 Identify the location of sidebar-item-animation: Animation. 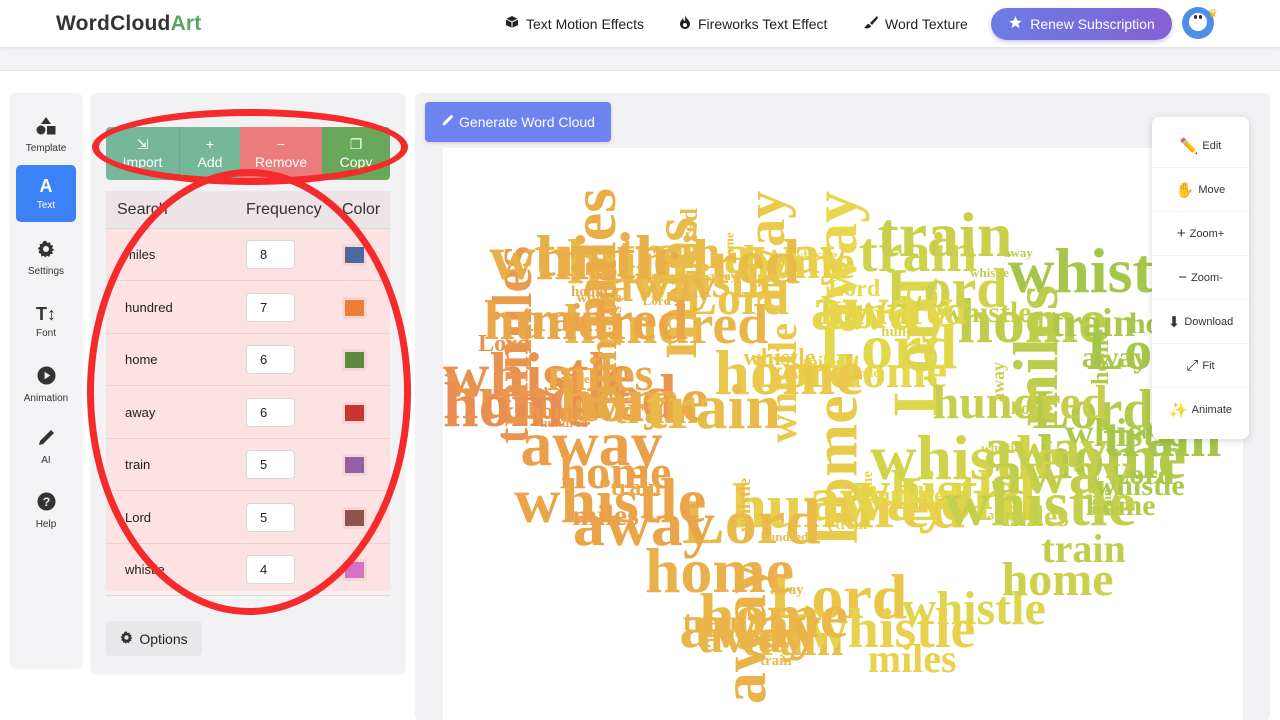
(46, 384).